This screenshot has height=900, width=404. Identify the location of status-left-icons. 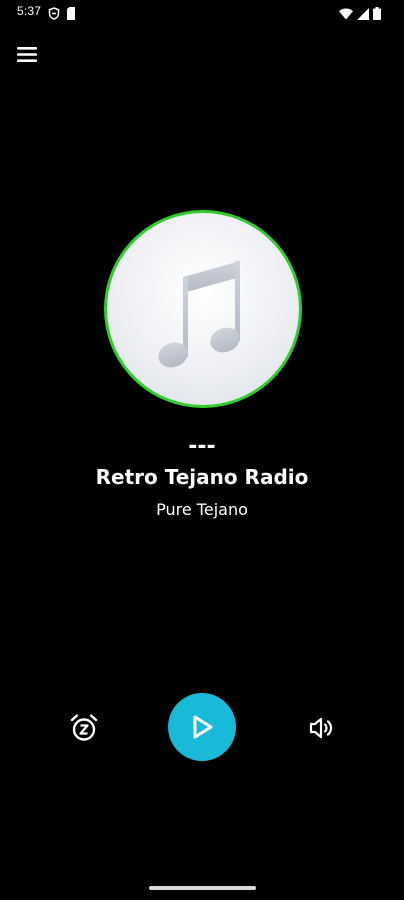
(62, 14).